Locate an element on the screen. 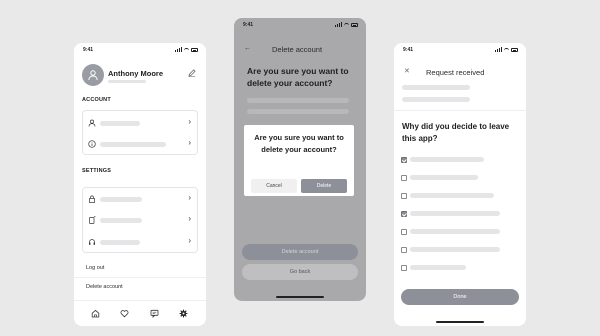 The width and height of the screenshot is (600, 336). heart-icon is located at coordinates (124, 314).